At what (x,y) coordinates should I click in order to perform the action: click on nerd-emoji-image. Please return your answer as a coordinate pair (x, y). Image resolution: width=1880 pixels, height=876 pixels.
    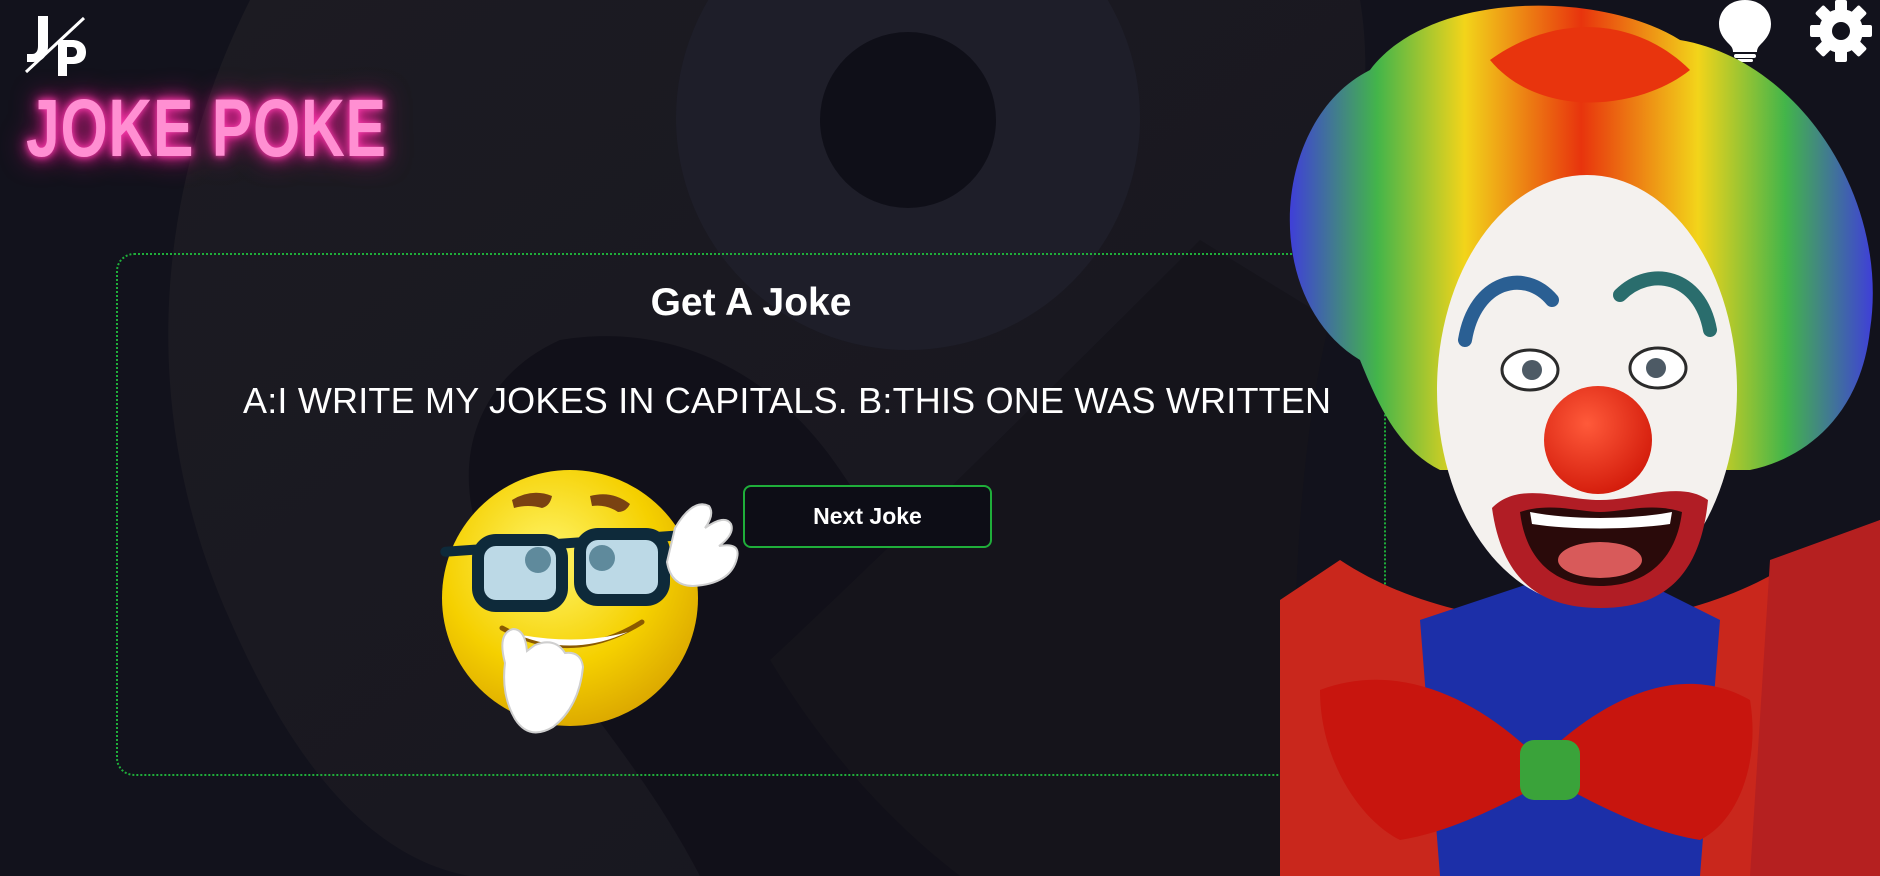
    Looking at the image, I should click on (589, 602).